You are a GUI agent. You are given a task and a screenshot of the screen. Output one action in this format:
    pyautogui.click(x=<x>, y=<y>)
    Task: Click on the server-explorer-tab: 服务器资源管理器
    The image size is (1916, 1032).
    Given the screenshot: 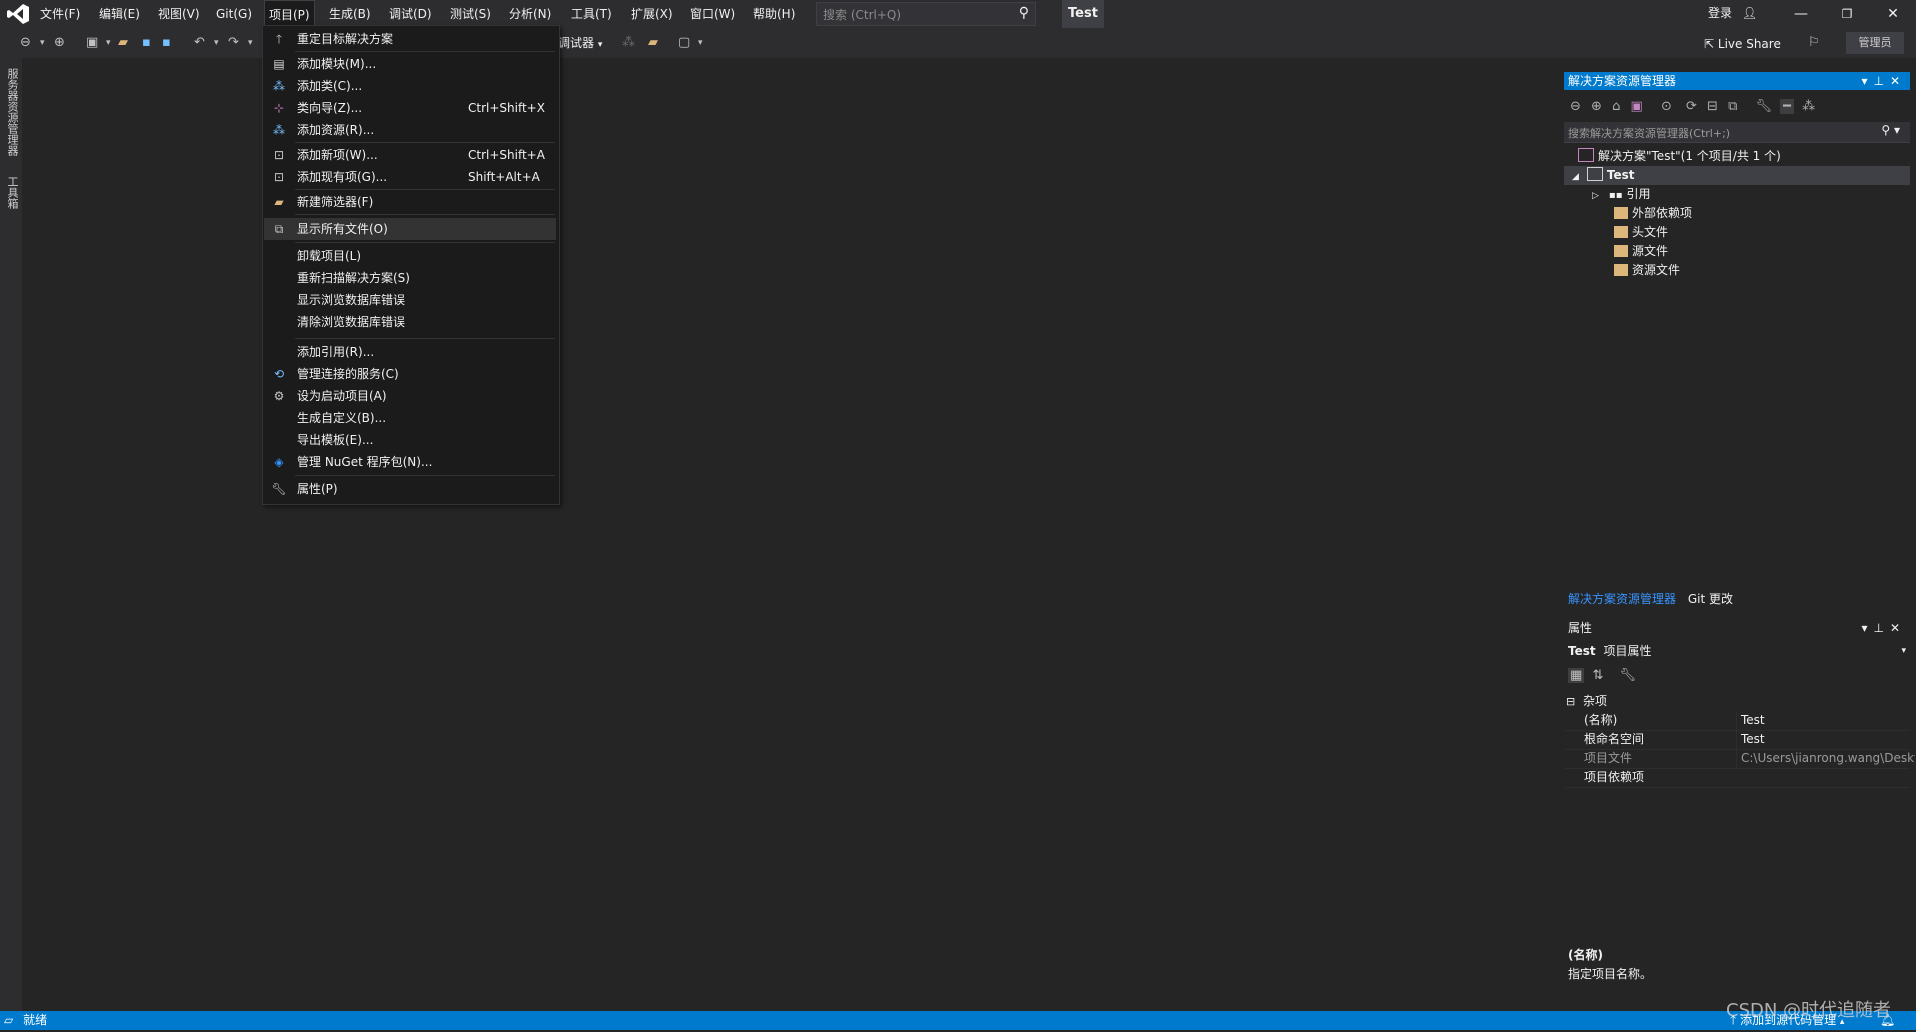 What is the action you would take?
    pyautogui.click(x=12, y=112)
    